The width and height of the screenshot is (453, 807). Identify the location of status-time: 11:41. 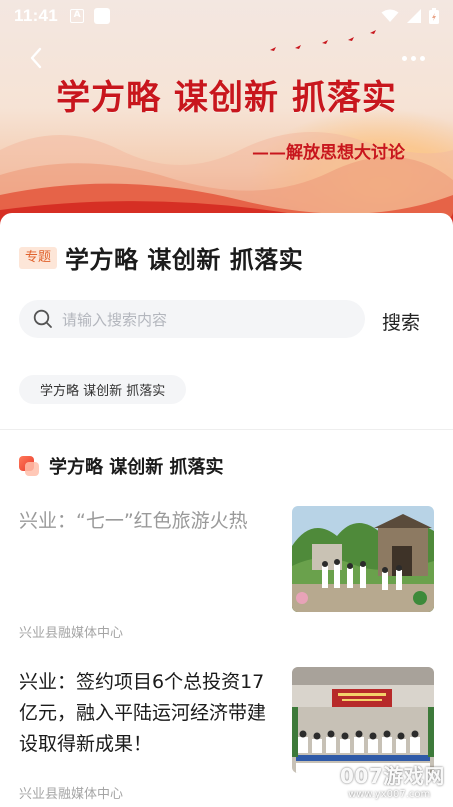
(36, 15).